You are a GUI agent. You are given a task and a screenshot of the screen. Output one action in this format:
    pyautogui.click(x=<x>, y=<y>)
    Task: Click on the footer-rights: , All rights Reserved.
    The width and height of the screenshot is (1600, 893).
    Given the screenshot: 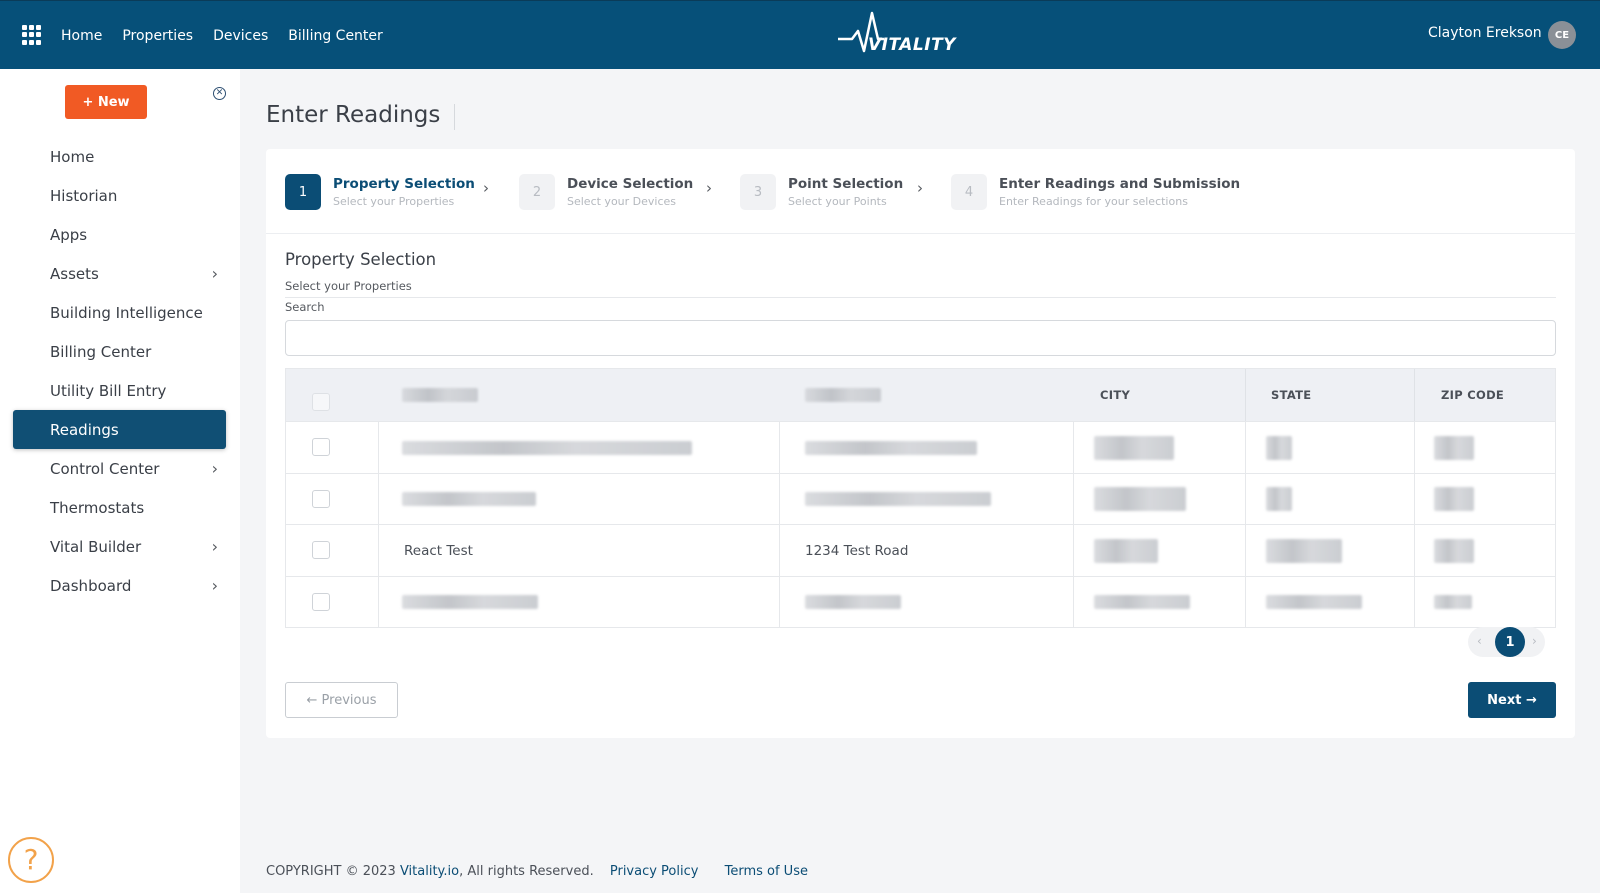 What is the action you would take?
    pyautogui.click(x=526, y=871)
    